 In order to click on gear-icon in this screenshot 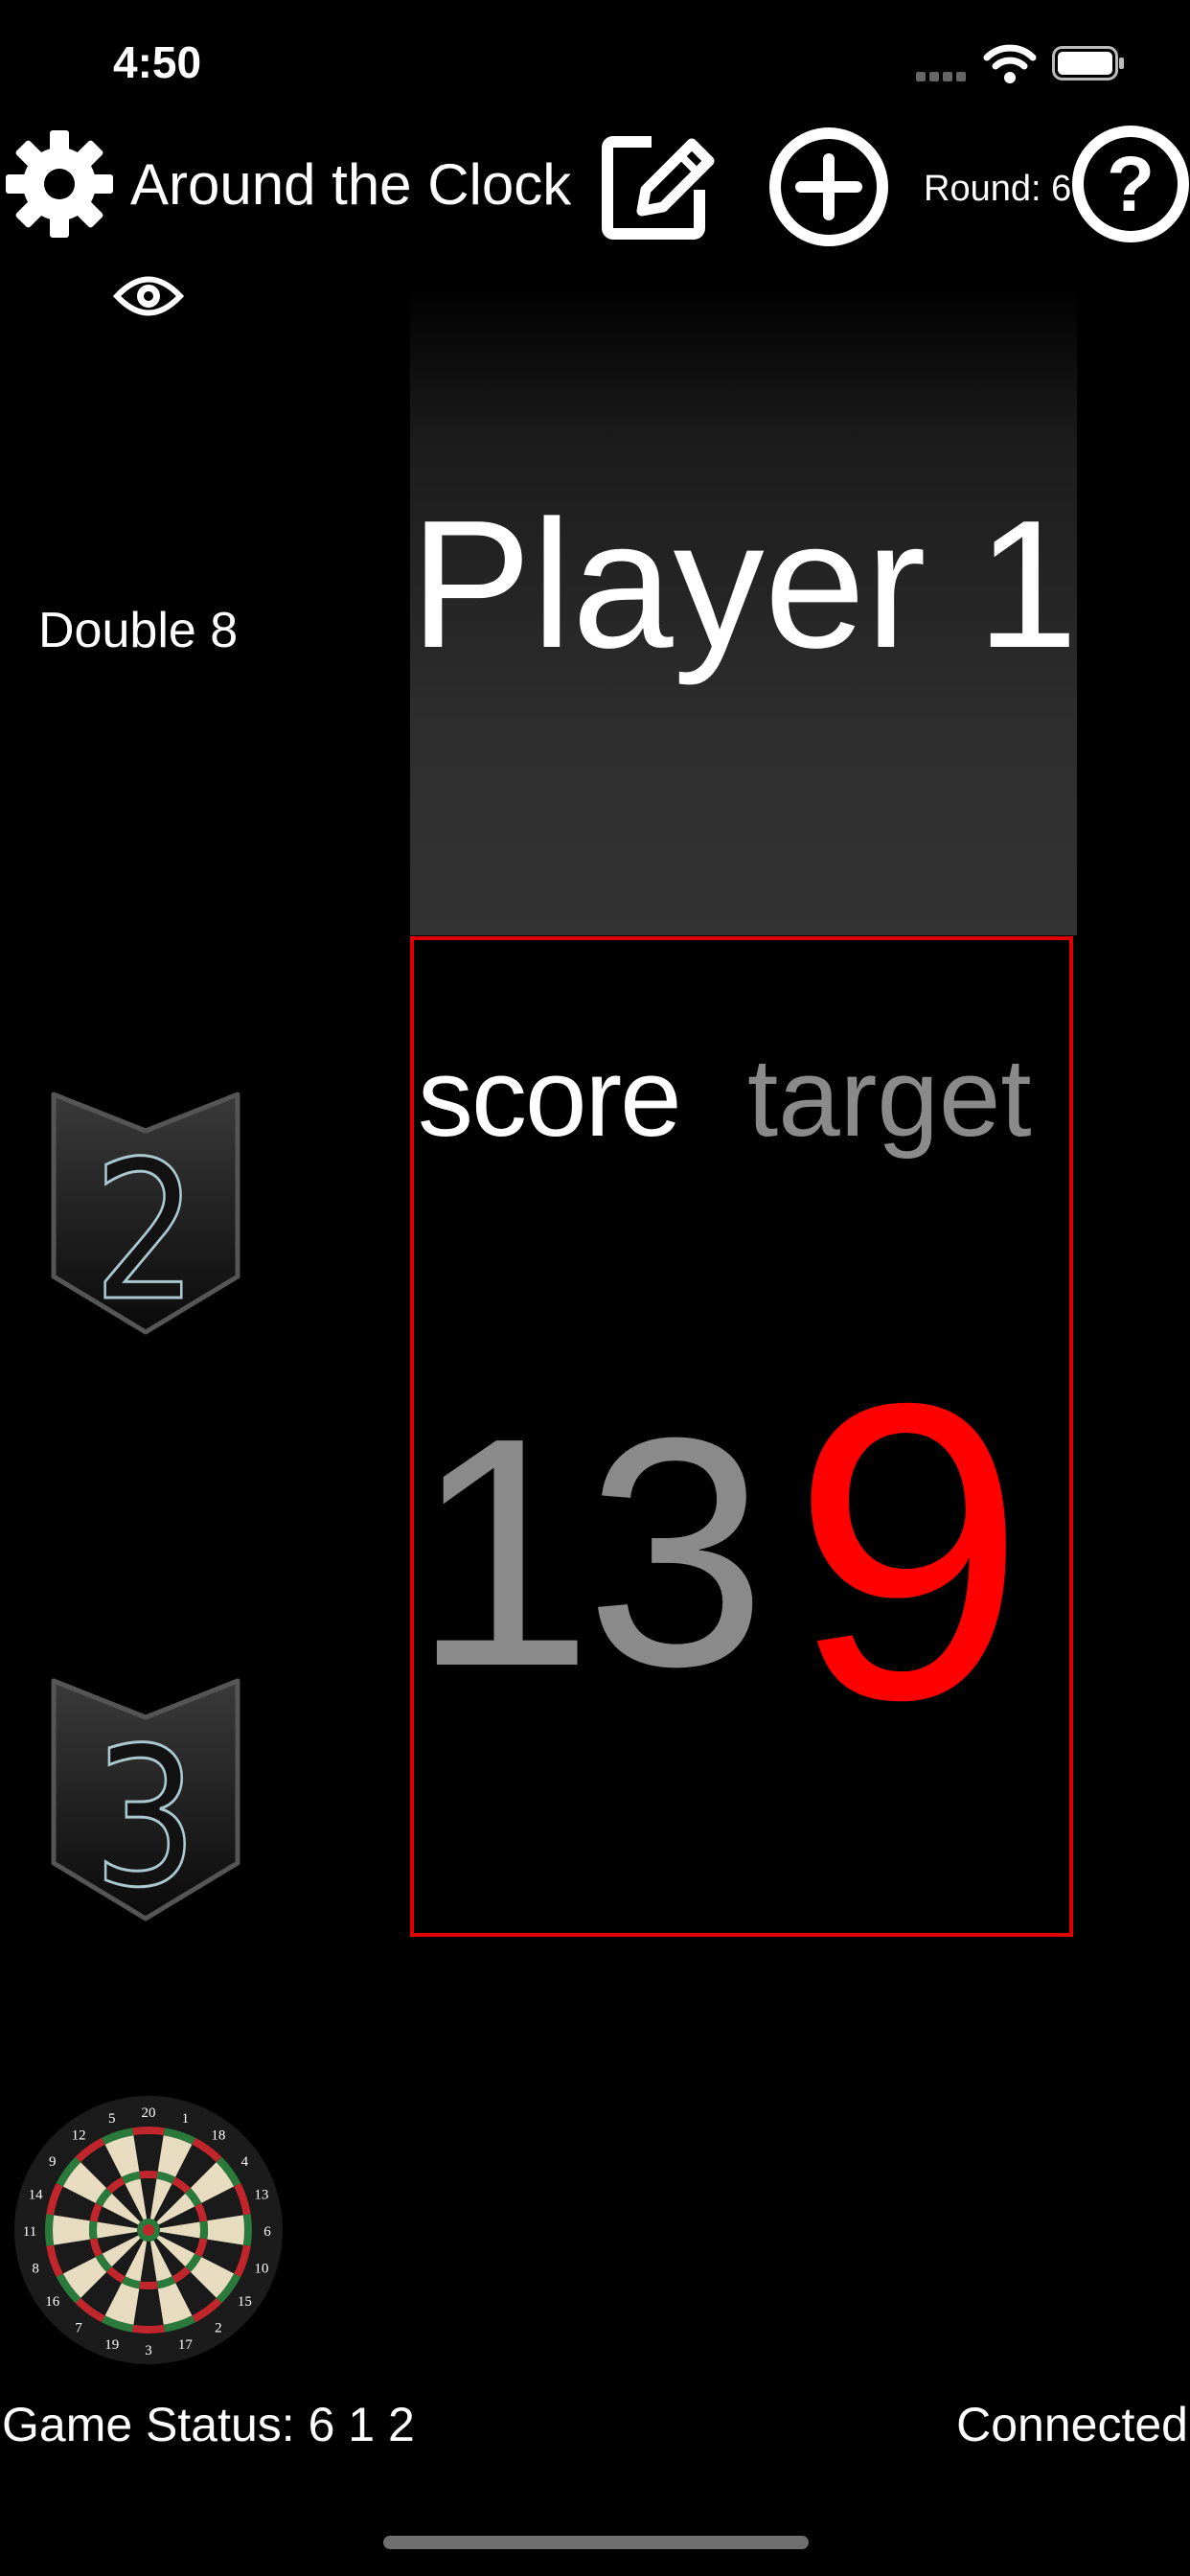, I will do `click(60, 184)`.